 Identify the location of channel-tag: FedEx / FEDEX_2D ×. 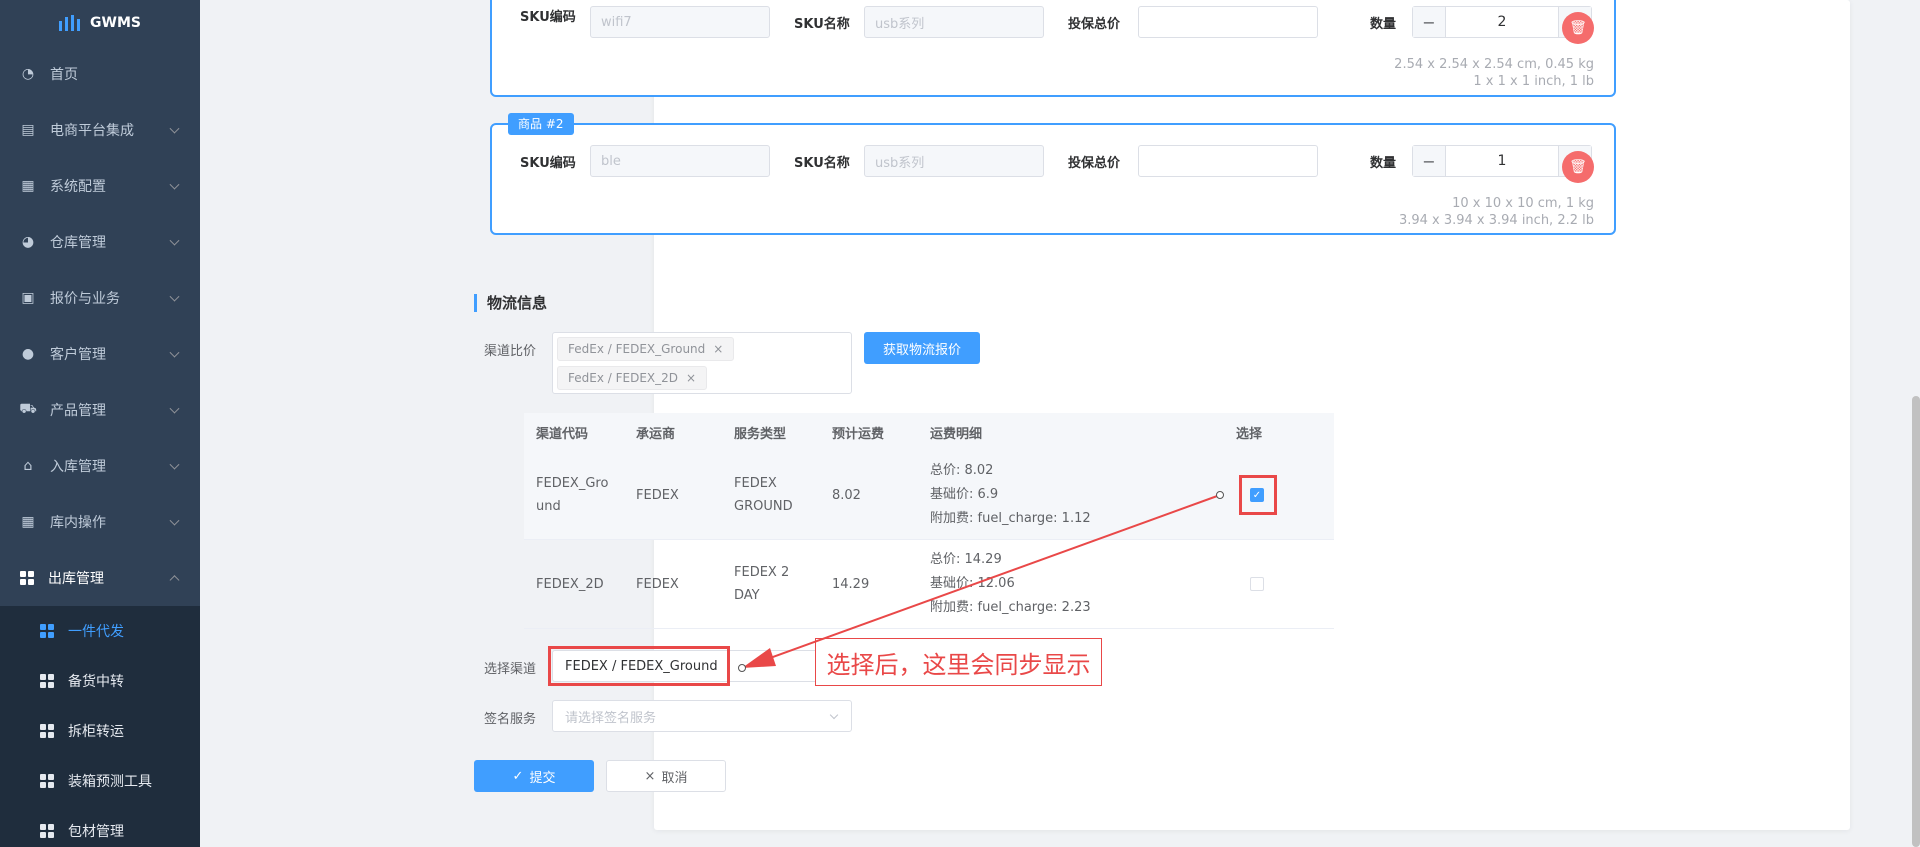
(632, 378).